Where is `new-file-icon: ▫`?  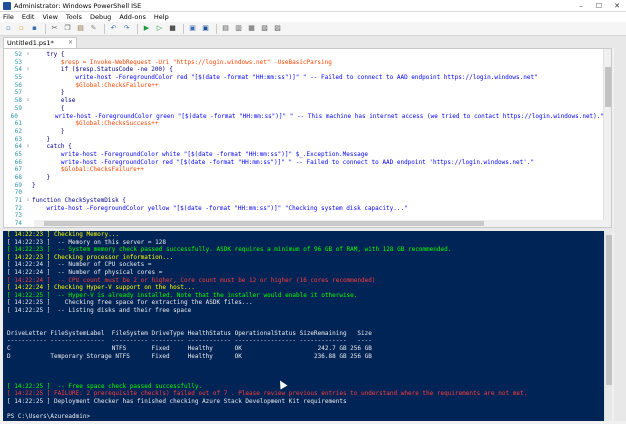
new-file-icon: ▫ is located at coordinates (8, 28).